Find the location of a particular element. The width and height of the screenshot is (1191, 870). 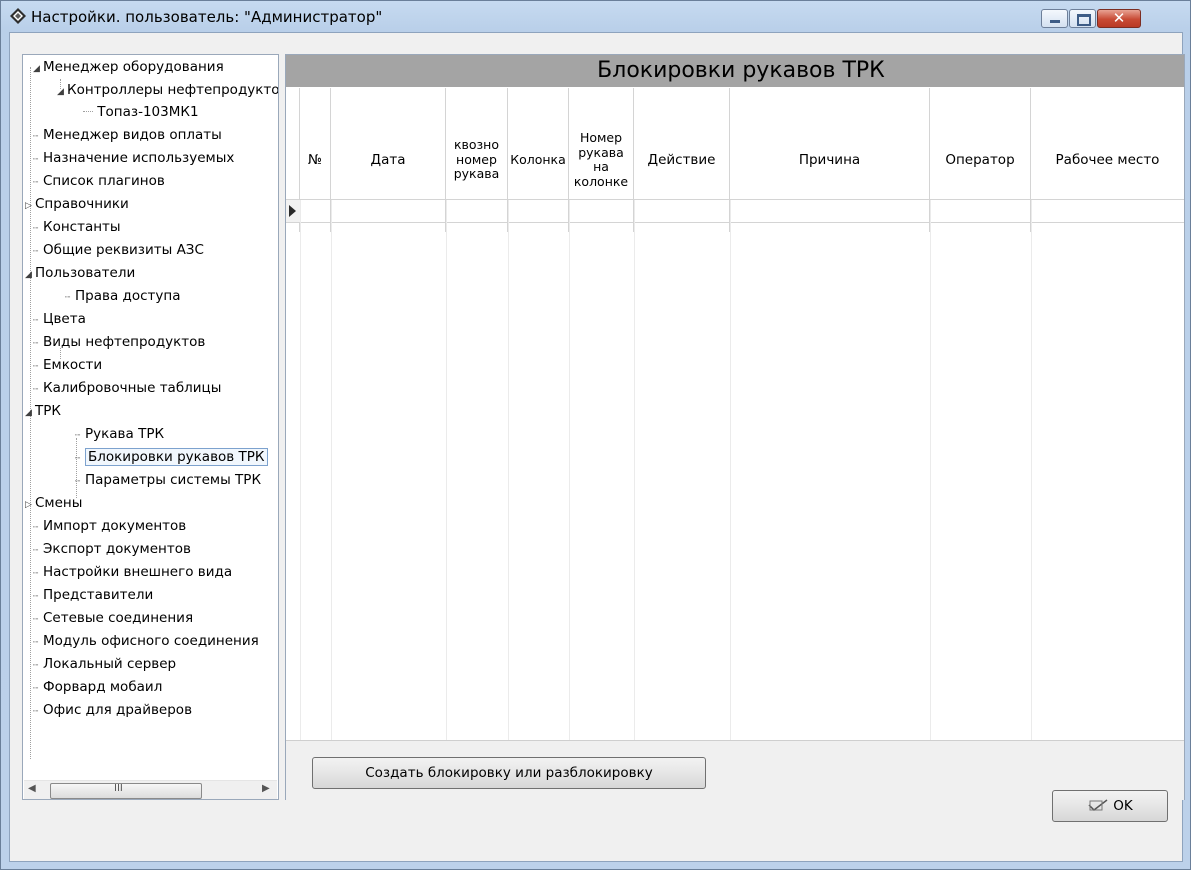

close-button: ✕ is located at coordinates (1119, 18).